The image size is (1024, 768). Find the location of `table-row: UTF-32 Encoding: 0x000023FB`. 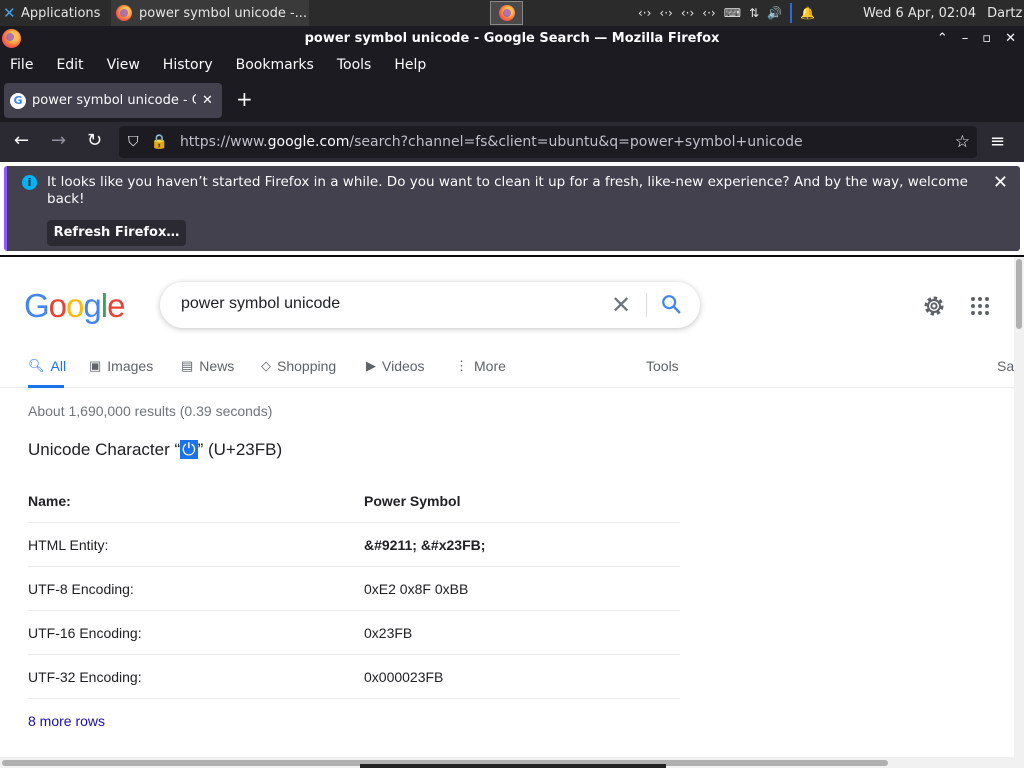

table-row: UTF-32 Encoding: 0x000023FB is located at coordinates (354, 677).